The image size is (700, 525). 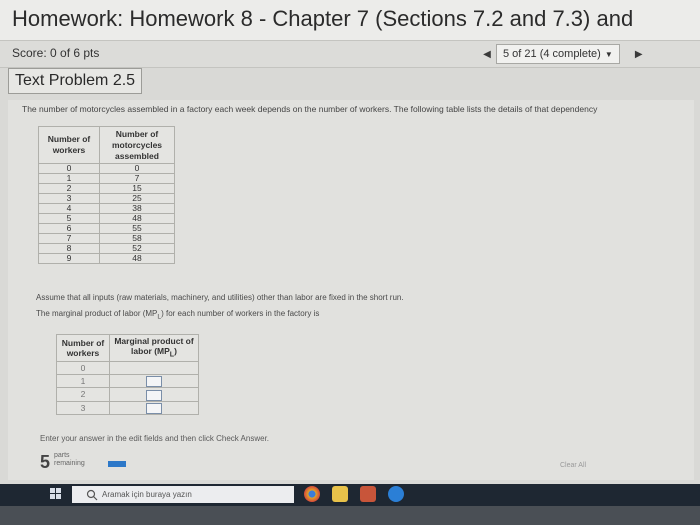 I want to click on table-row: 5 48, so click(x=106, y=218).